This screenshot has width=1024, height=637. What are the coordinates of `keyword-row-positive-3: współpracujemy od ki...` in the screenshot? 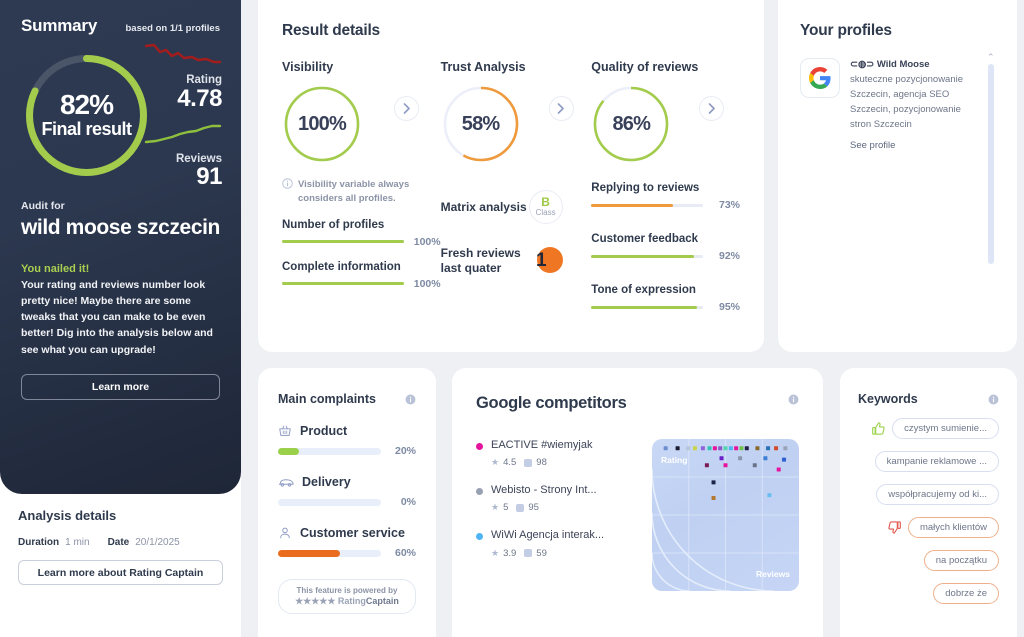 It's located at (928, 494).